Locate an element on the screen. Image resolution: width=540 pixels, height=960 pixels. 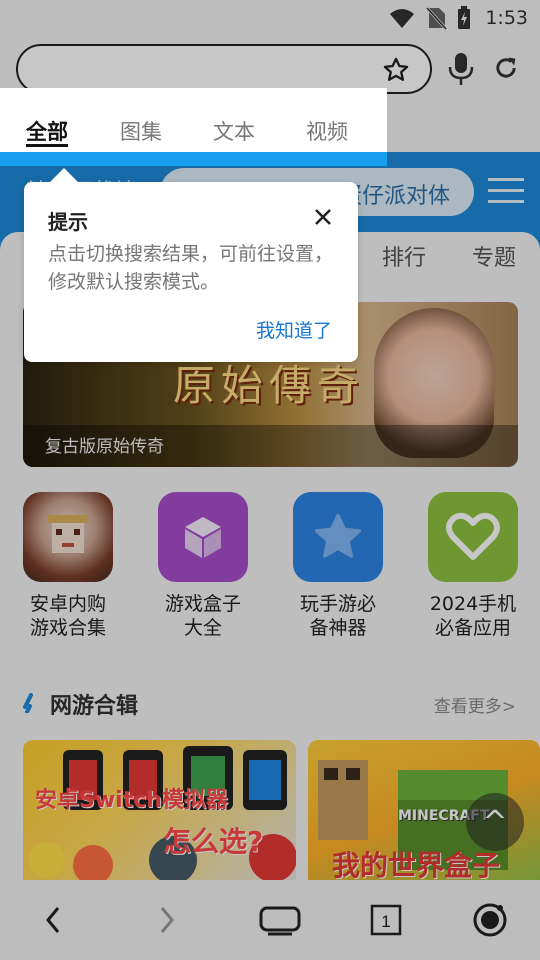
popup-description: 点击切换搜索结果，可前往设置，修改默认搜索模式。 is located at coordinates (191, 268).